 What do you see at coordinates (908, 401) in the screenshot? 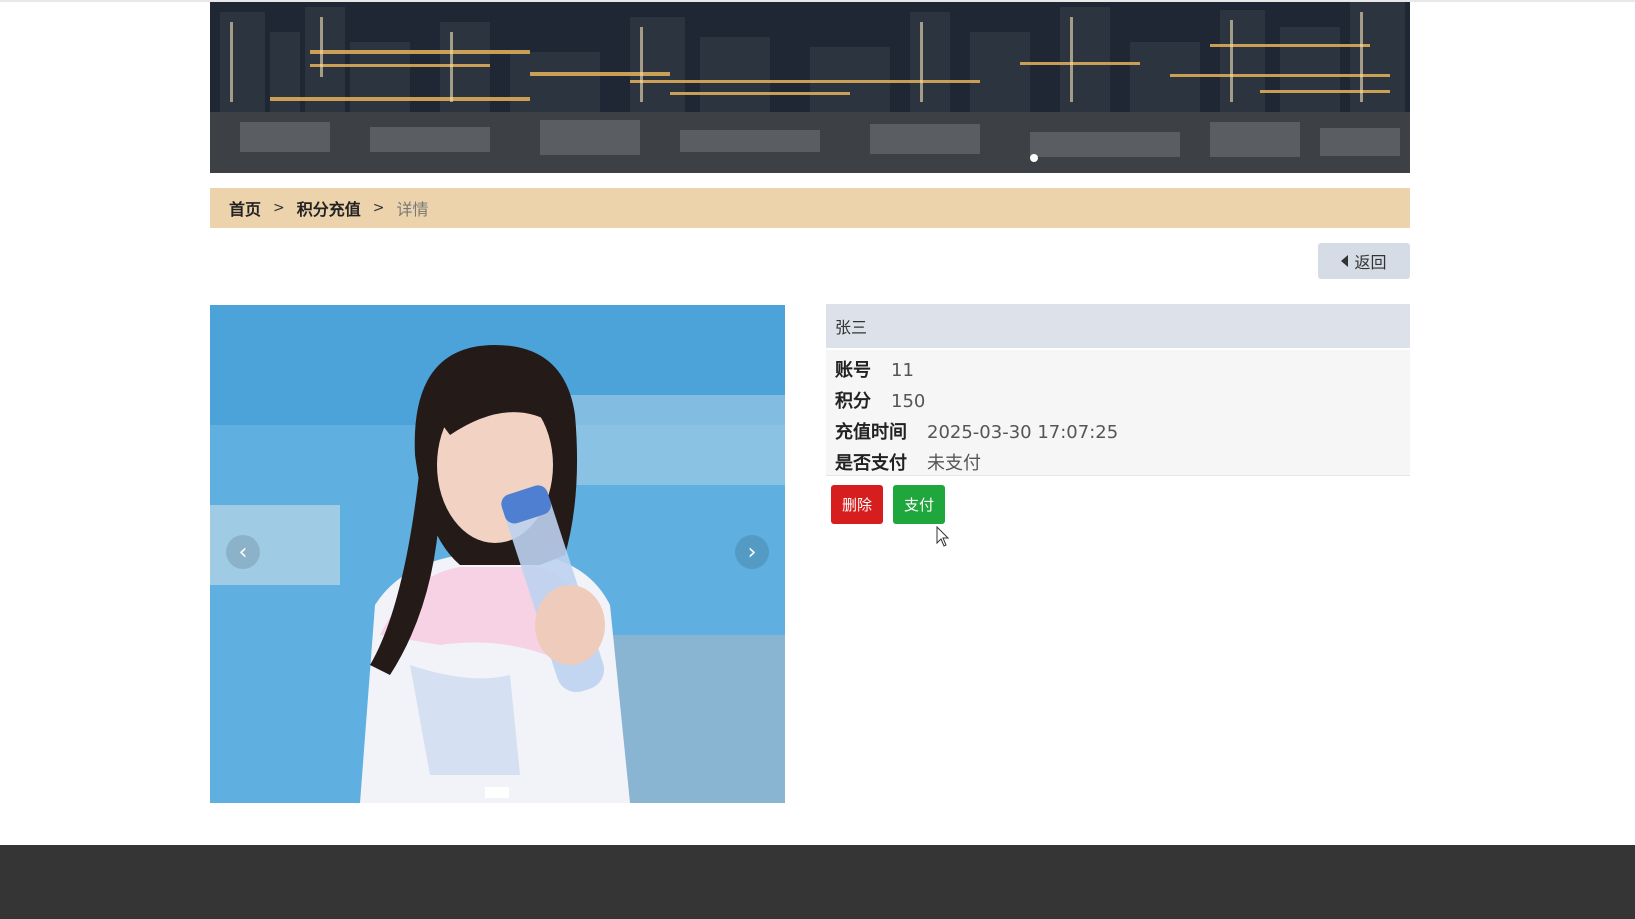
I see `field-value: 150` at bounding box center [908, 401].